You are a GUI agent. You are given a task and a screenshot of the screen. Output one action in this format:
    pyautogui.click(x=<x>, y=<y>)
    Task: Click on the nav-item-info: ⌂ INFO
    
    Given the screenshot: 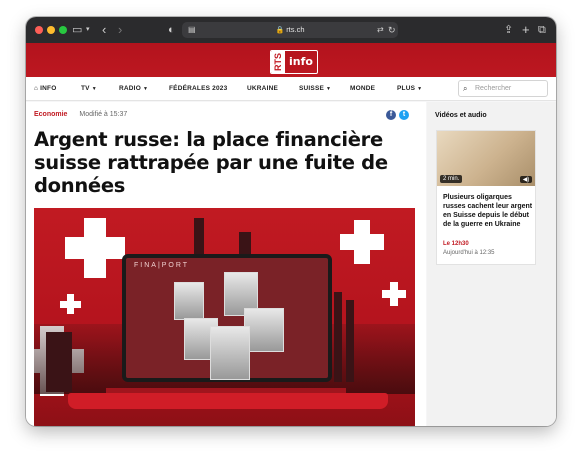 What is the action you would take?
    pyautogui.click(x=45, y=89)
    